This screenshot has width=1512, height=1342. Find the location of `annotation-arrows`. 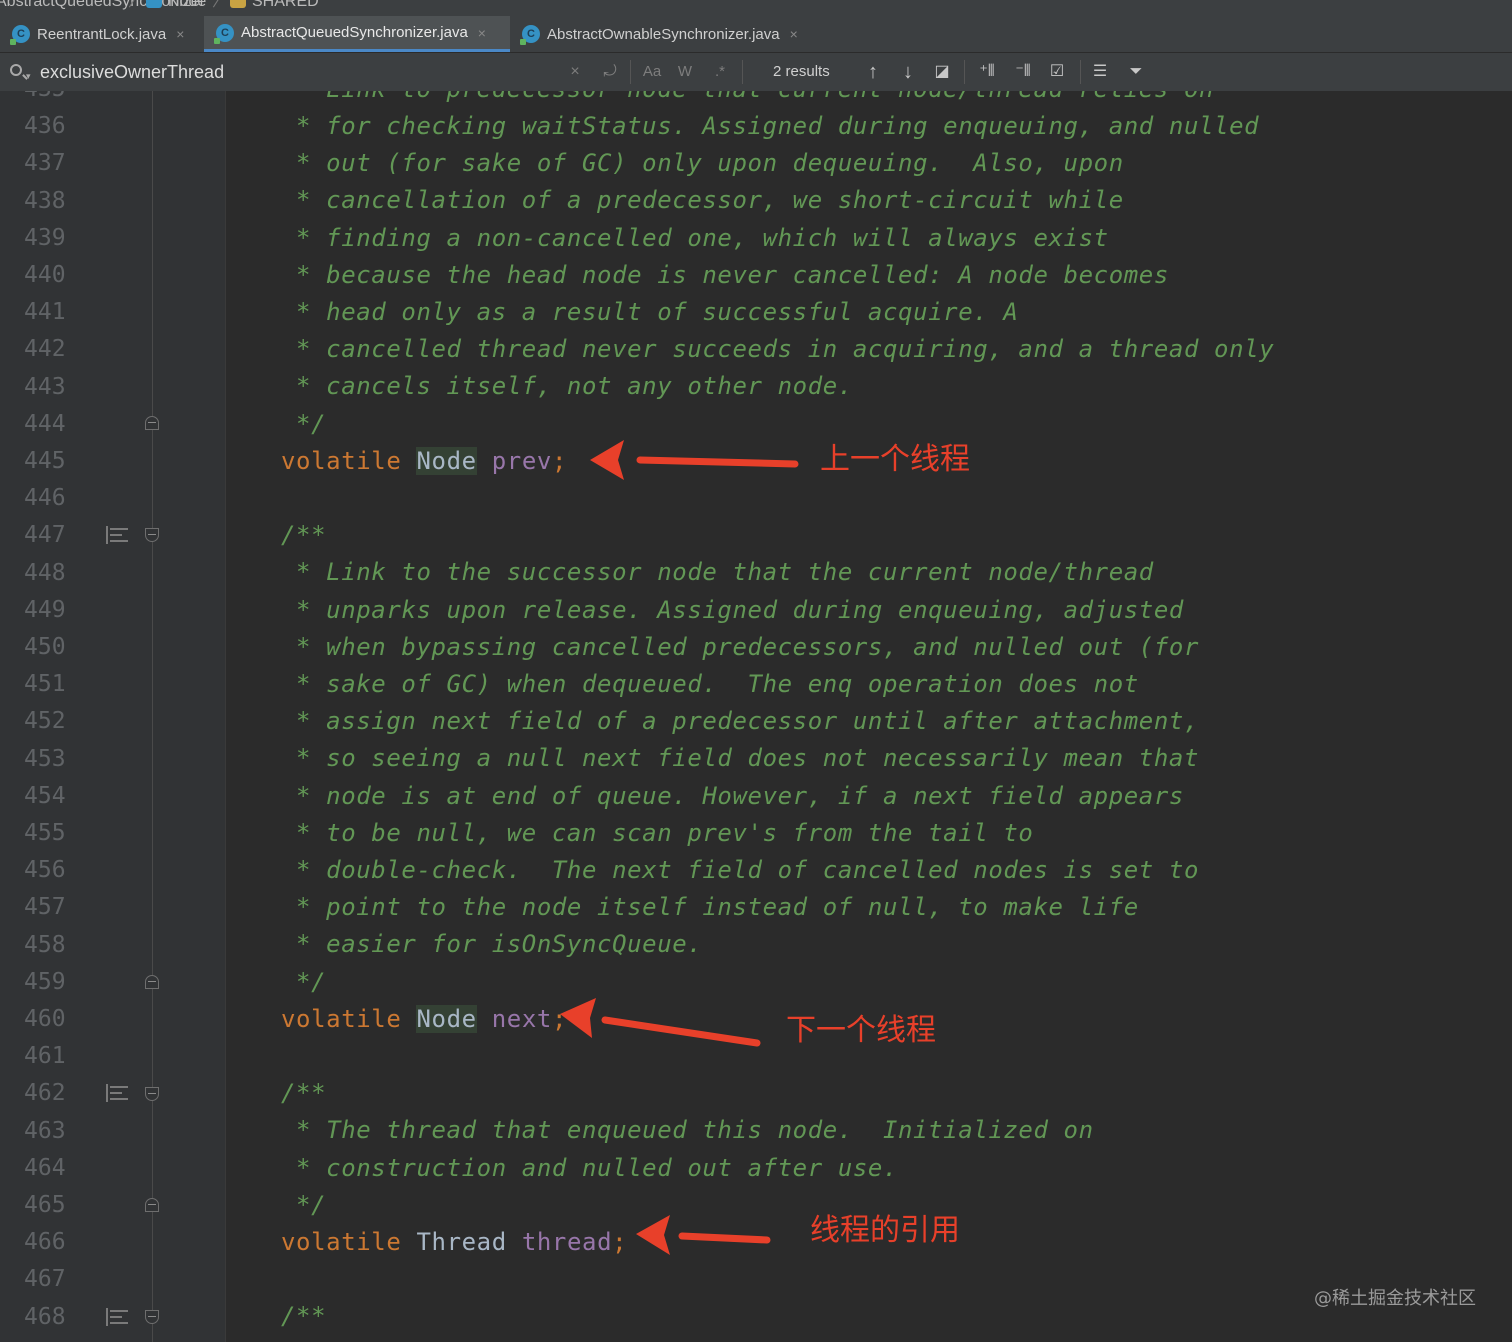

annotation-arrows is located at coordinates (679, 847).